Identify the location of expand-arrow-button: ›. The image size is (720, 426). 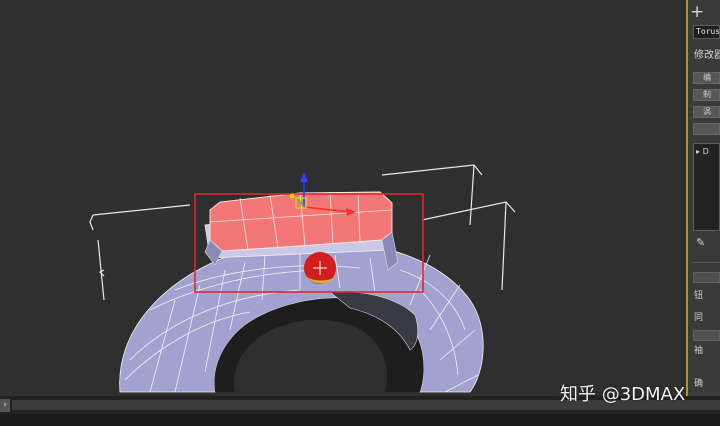
(5, 405).